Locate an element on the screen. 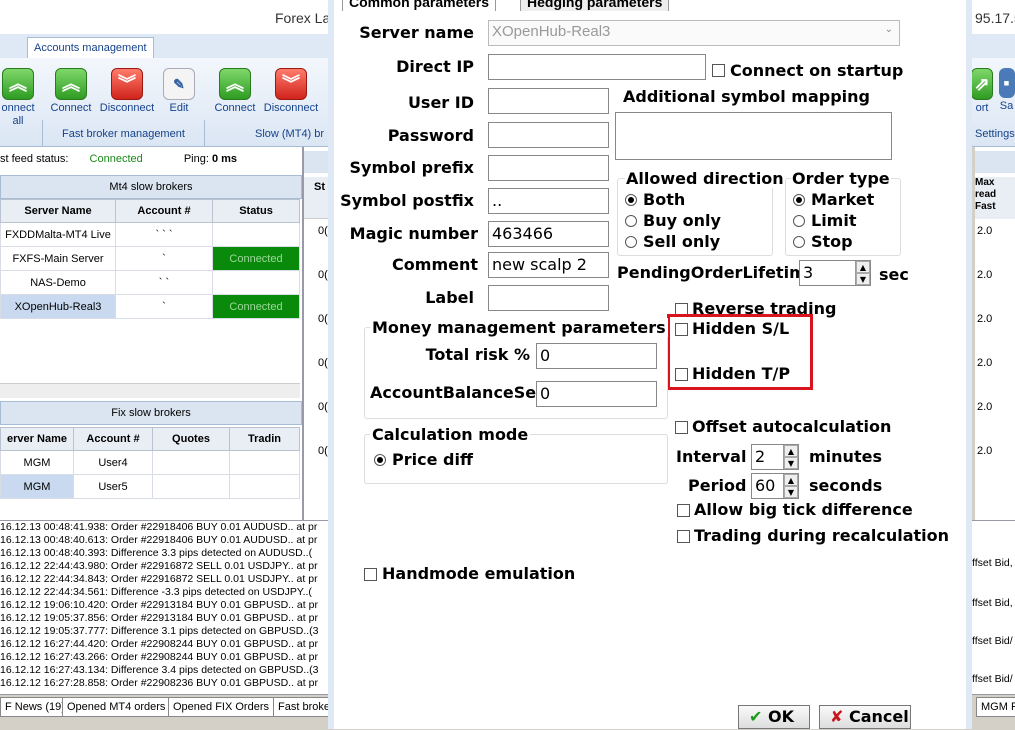  account-balance-input: 0 is located at coordinates (596, 394).